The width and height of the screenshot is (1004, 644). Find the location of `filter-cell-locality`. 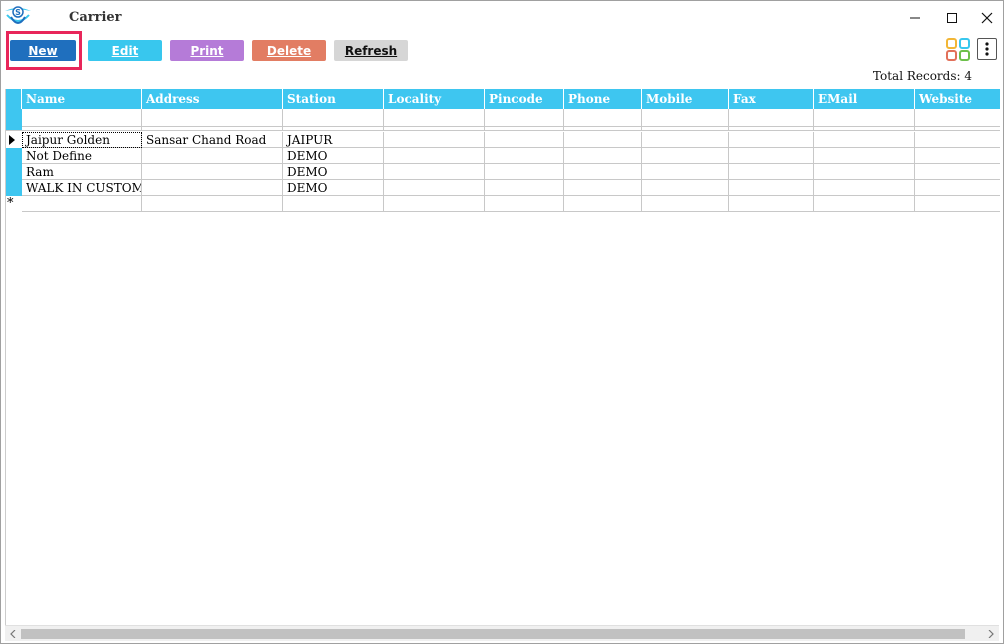

filter-cell-locality is located at coordinates (434, 118).